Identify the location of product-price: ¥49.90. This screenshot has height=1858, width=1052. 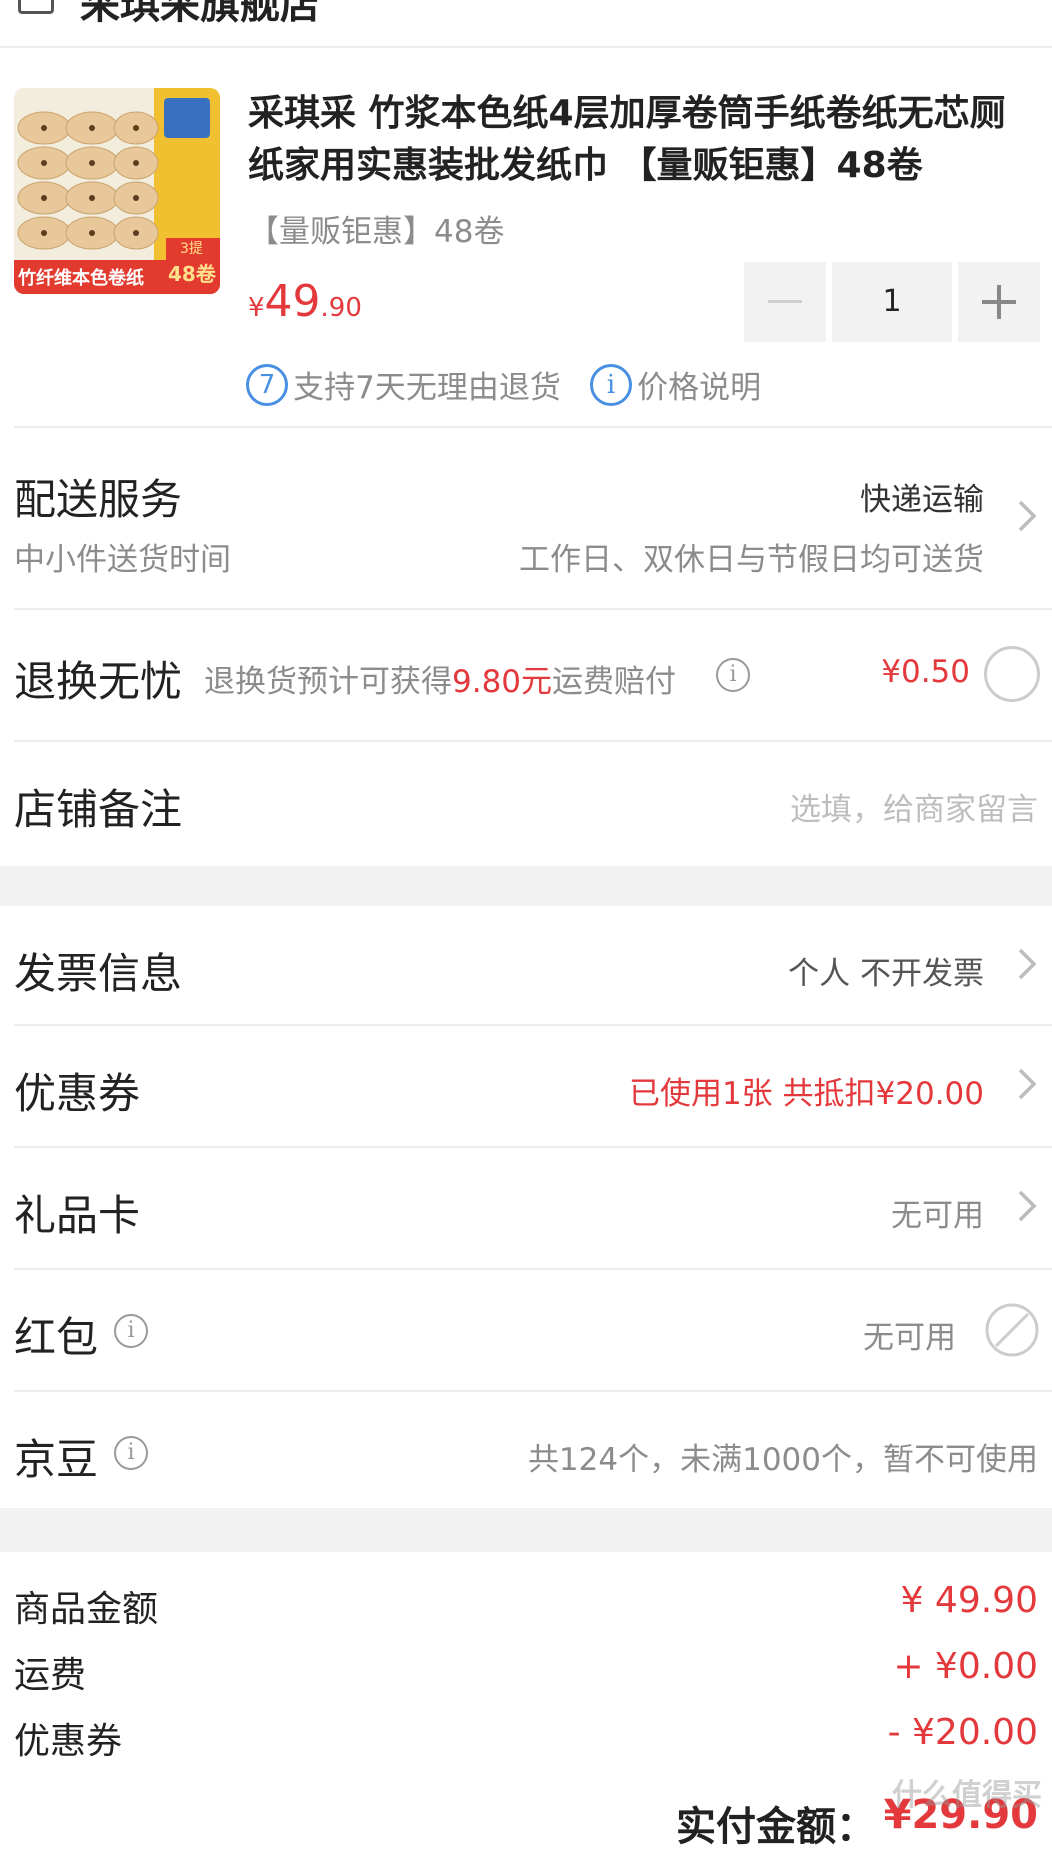
(305, 301).